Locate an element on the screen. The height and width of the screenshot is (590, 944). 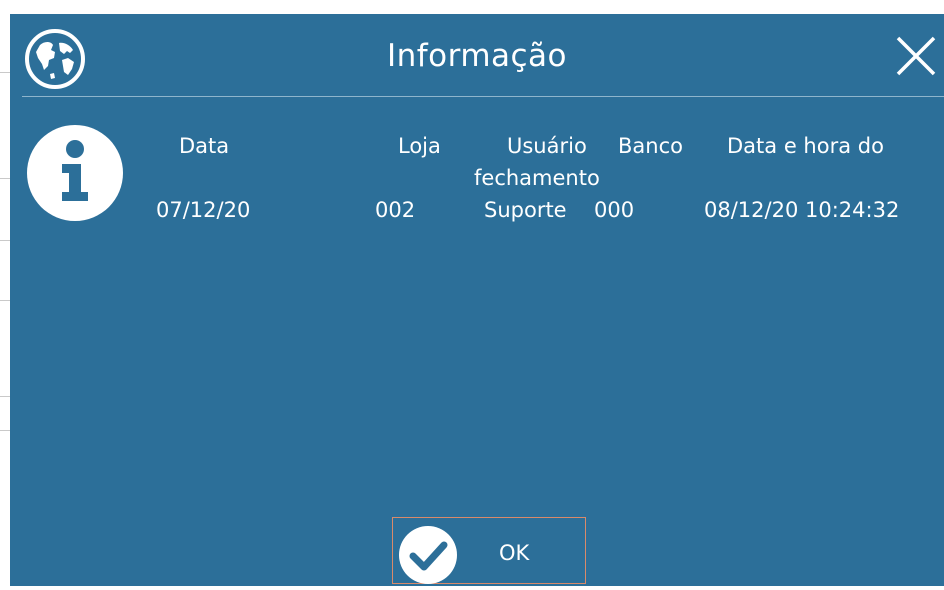
info-icon is located at coordinates (75, 173).